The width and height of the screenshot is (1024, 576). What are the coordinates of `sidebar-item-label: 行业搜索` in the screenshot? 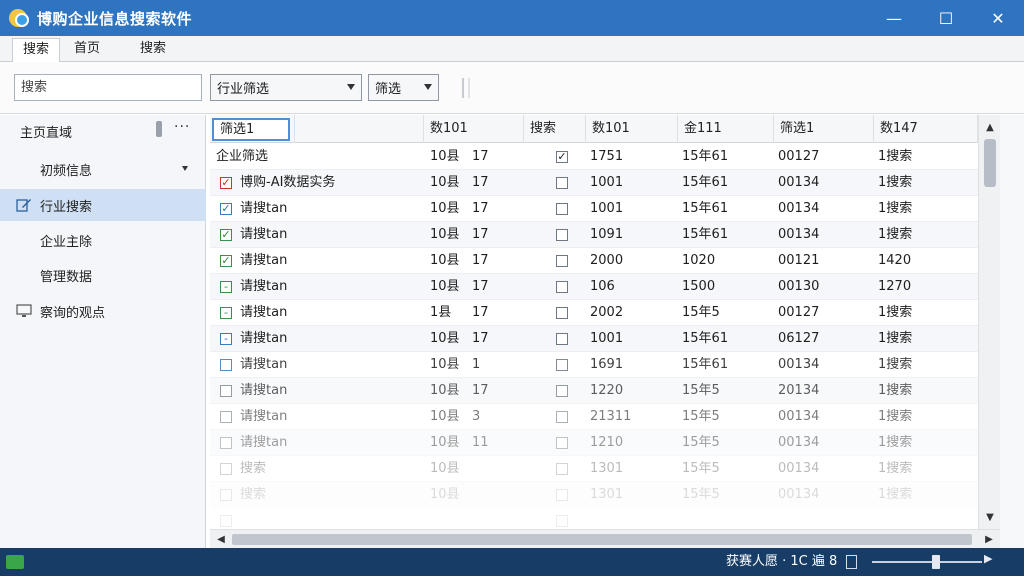 It's located at (66, 207).